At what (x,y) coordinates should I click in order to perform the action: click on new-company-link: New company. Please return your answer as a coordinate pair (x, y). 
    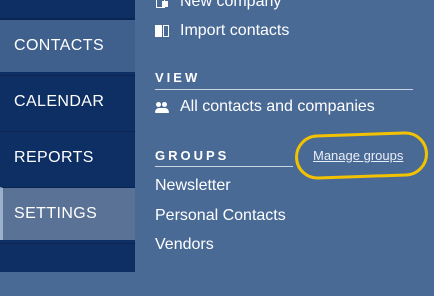
    Looking at the image, I should click on (218, 5).